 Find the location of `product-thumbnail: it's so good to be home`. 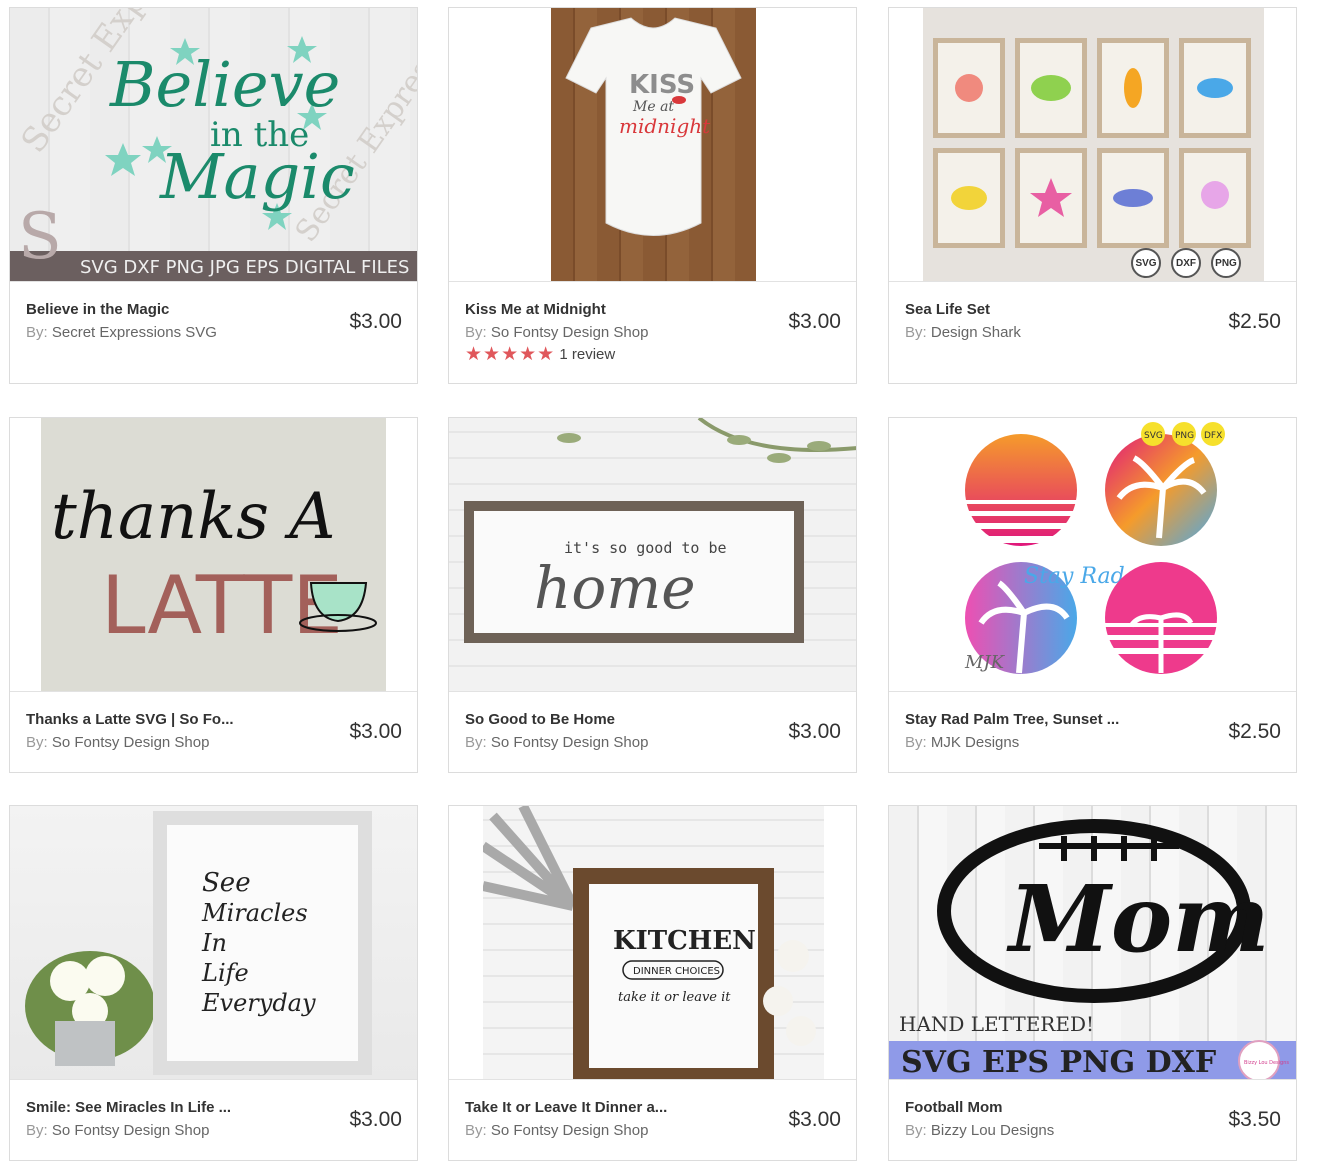

product-thumbnail: it's so good to be home is located at coordinates (652, 554).